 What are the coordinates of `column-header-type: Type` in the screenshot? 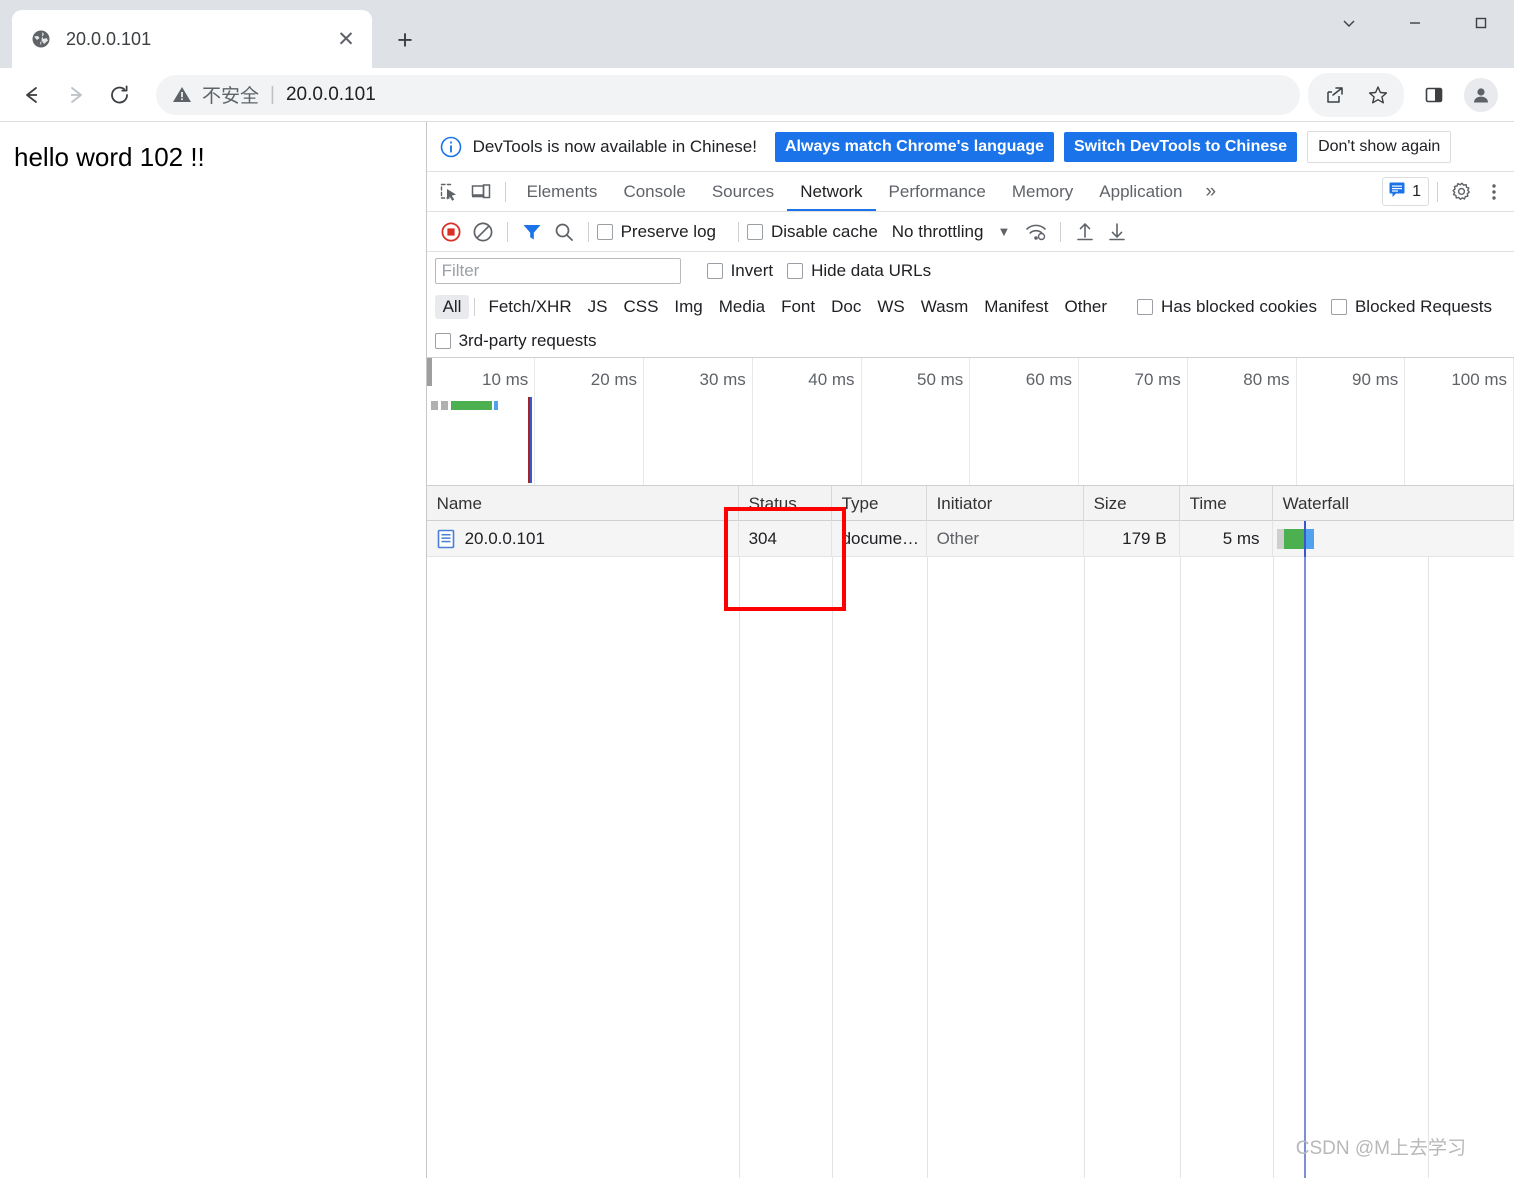 It's located at (879, 503).